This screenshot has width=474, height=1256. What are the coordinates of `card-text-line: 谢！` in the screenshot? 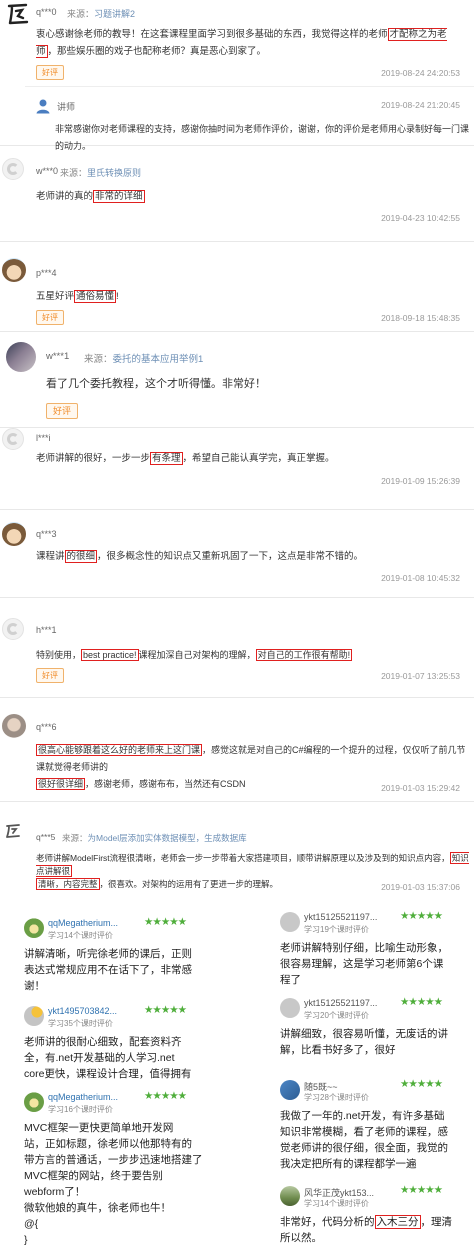 It's located at (34, 986).